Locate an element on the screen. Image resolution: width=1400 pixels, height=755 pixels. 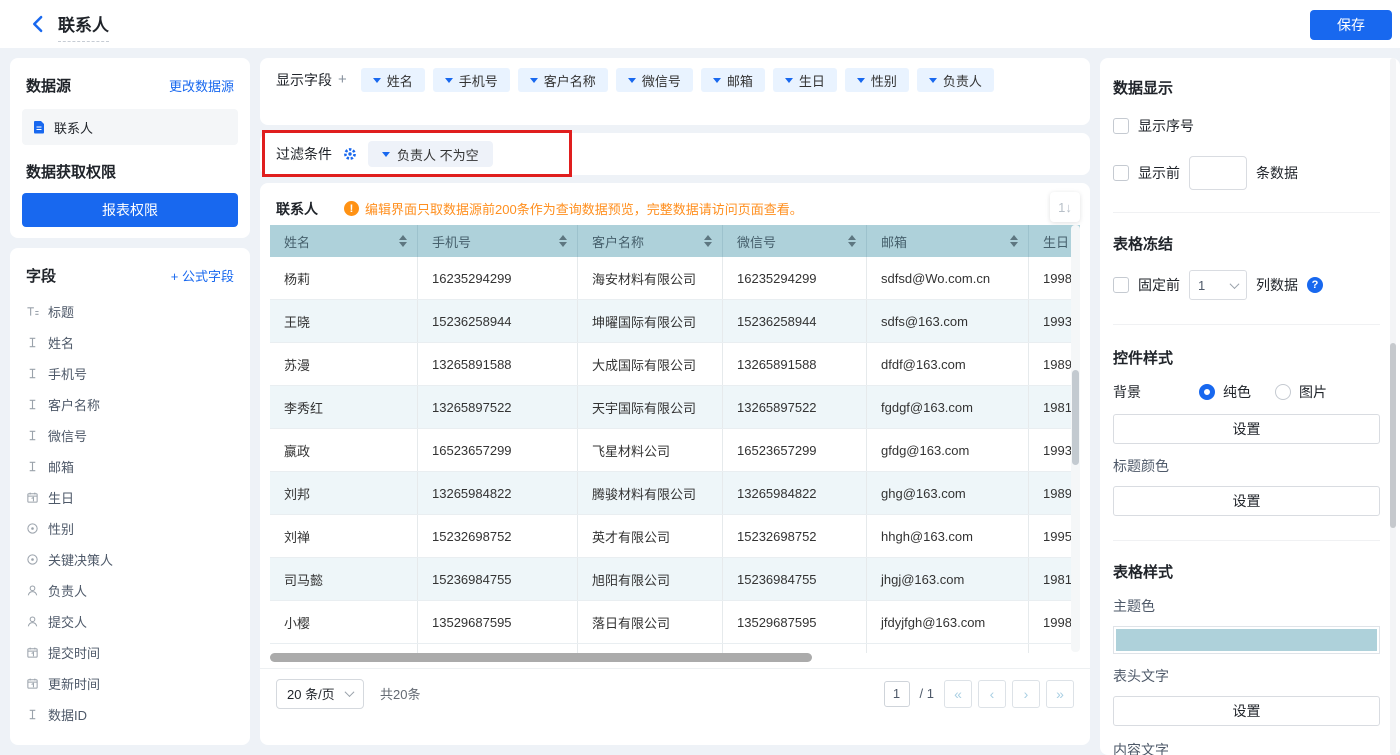
freeze-checkbox is located at coordinates (1121, 285).